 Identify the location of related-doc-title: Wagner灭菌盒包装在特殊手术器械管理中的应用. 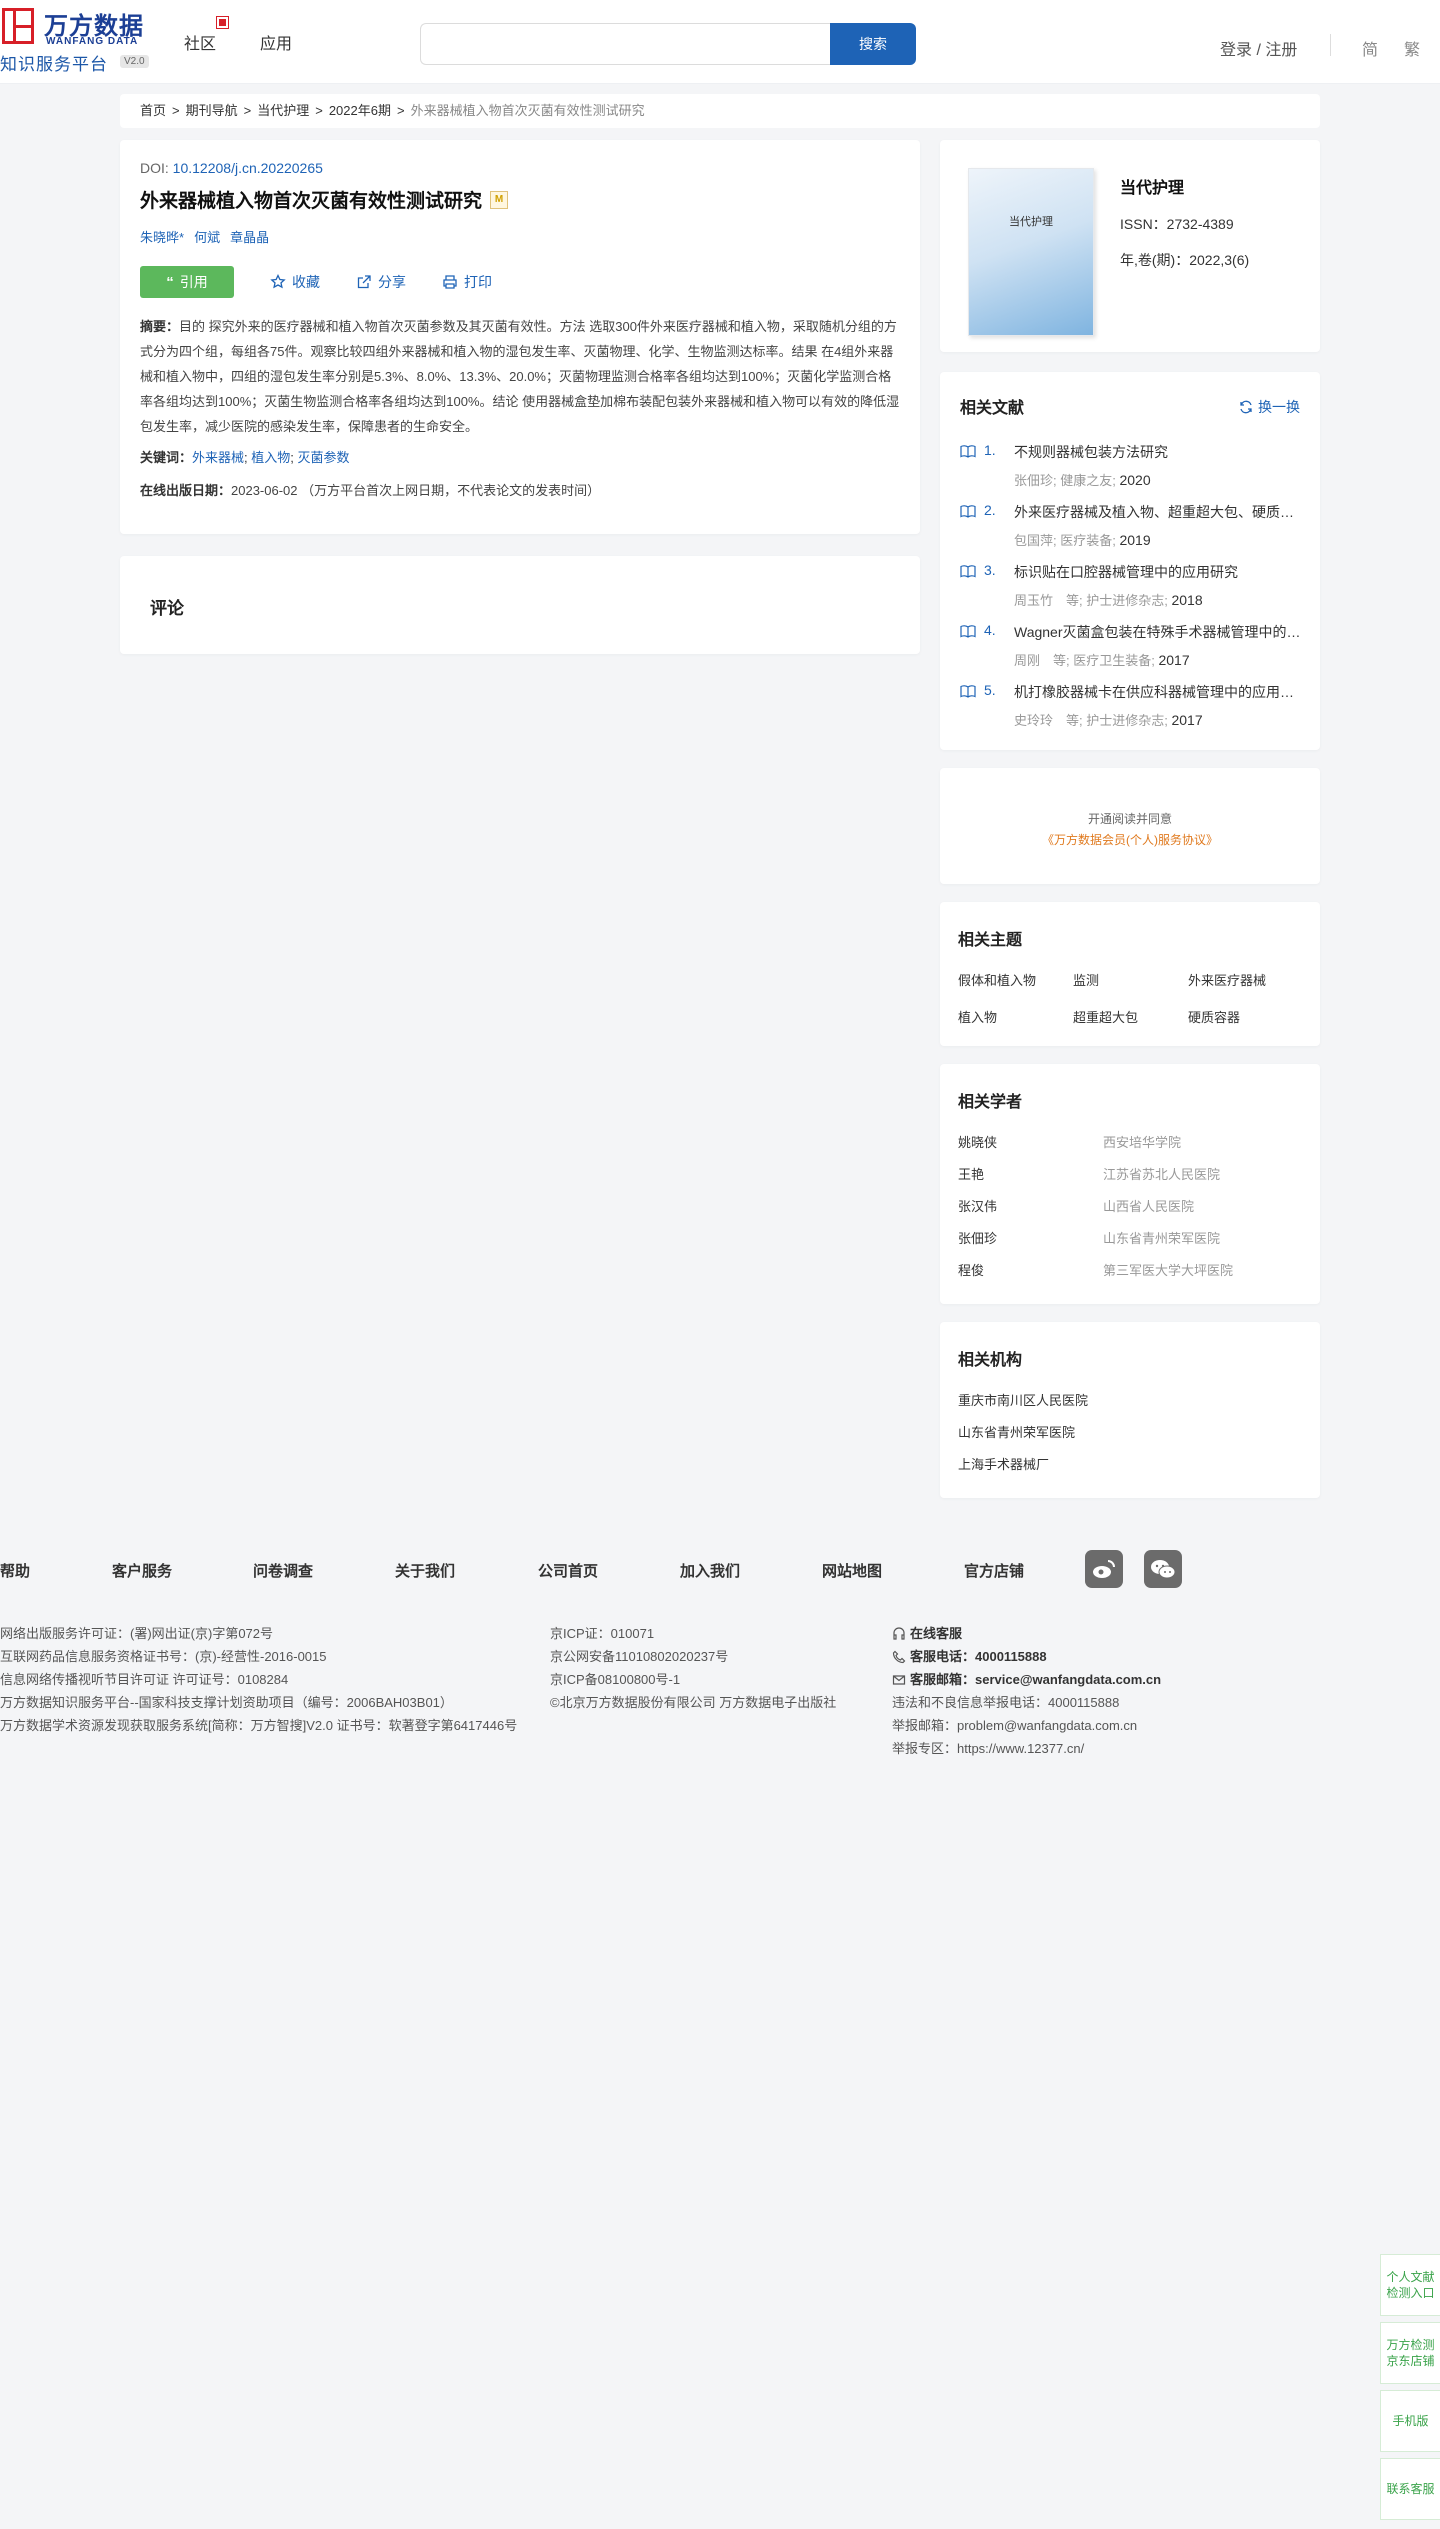
(1159, 632).